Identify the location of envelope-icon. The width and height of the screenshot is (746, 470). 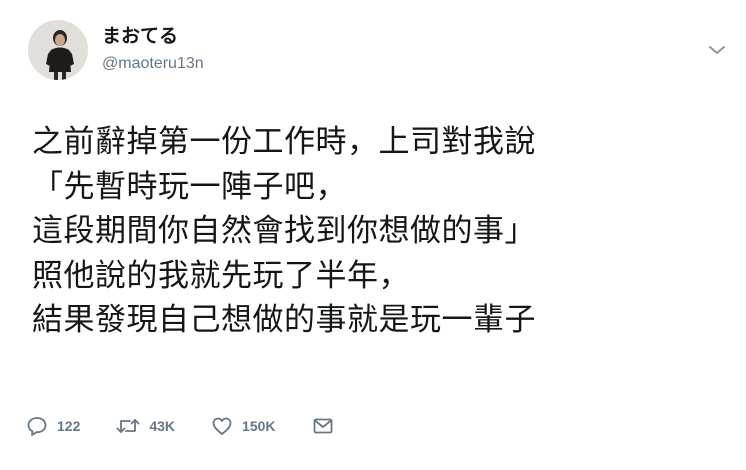
(323, 426).